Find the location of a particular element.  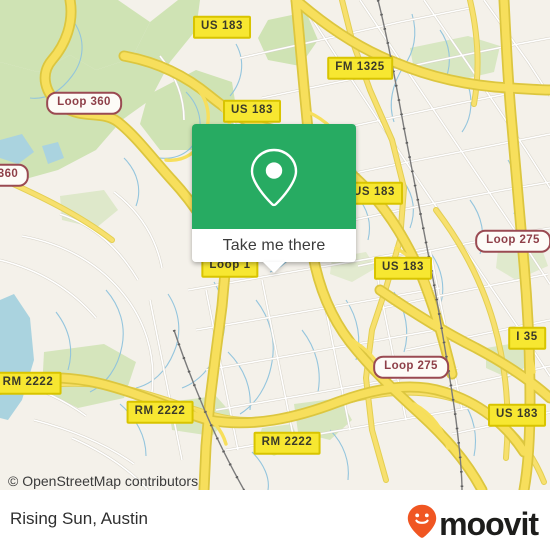

moovit-smiley-pin-icon is located at coordinates (422, 523).